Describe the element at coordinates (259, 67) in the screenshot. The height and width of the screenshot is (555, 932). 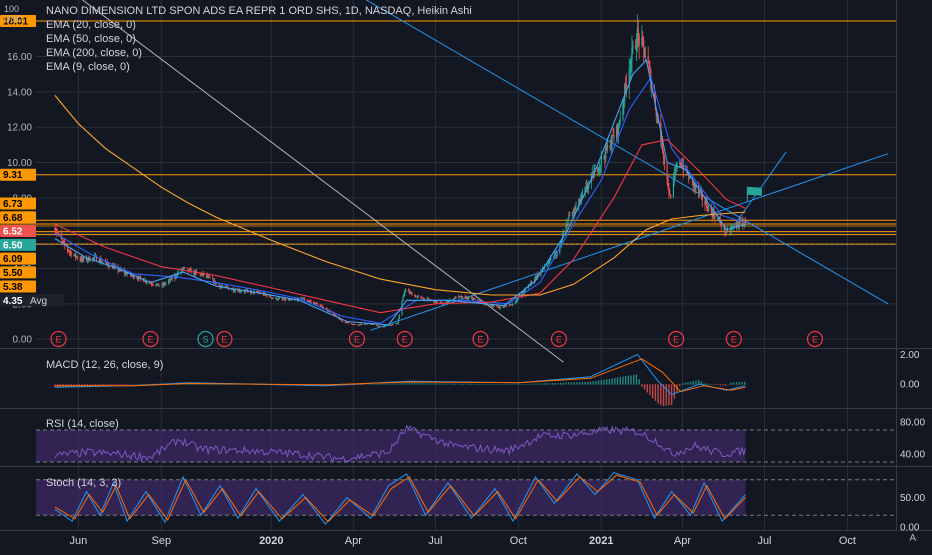
I see `legend-ema-9: EMA (9, close, 0)` at that location.